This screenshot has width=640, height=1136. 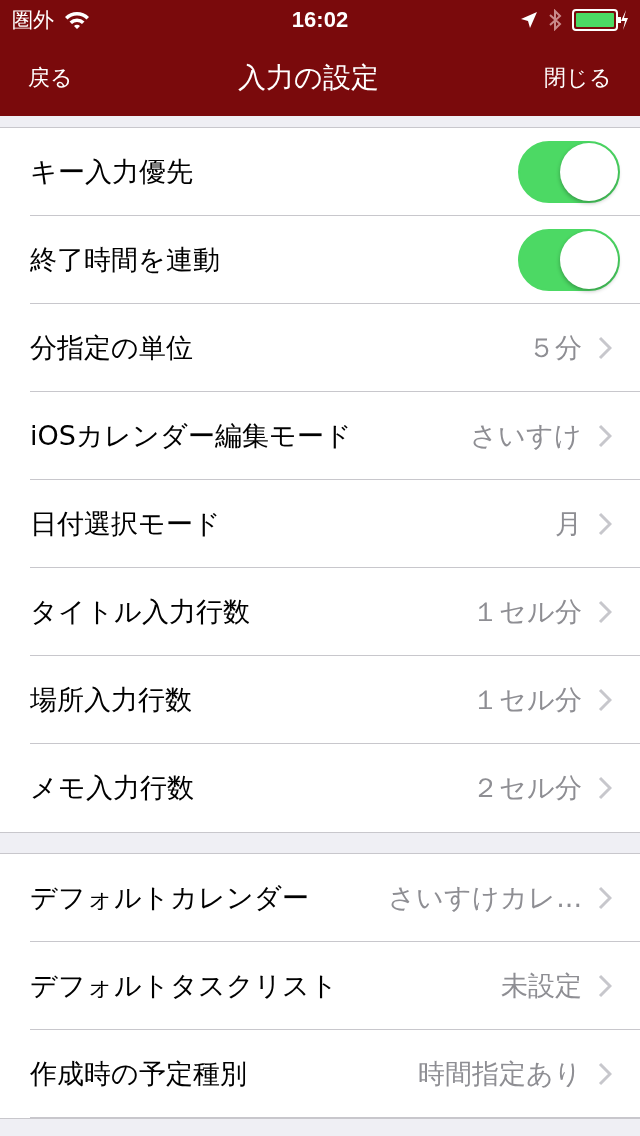 What do you see at coordinates (568, 523) in the screenshot?
I see `setting-value: 月` at bounding box center [568, 523].